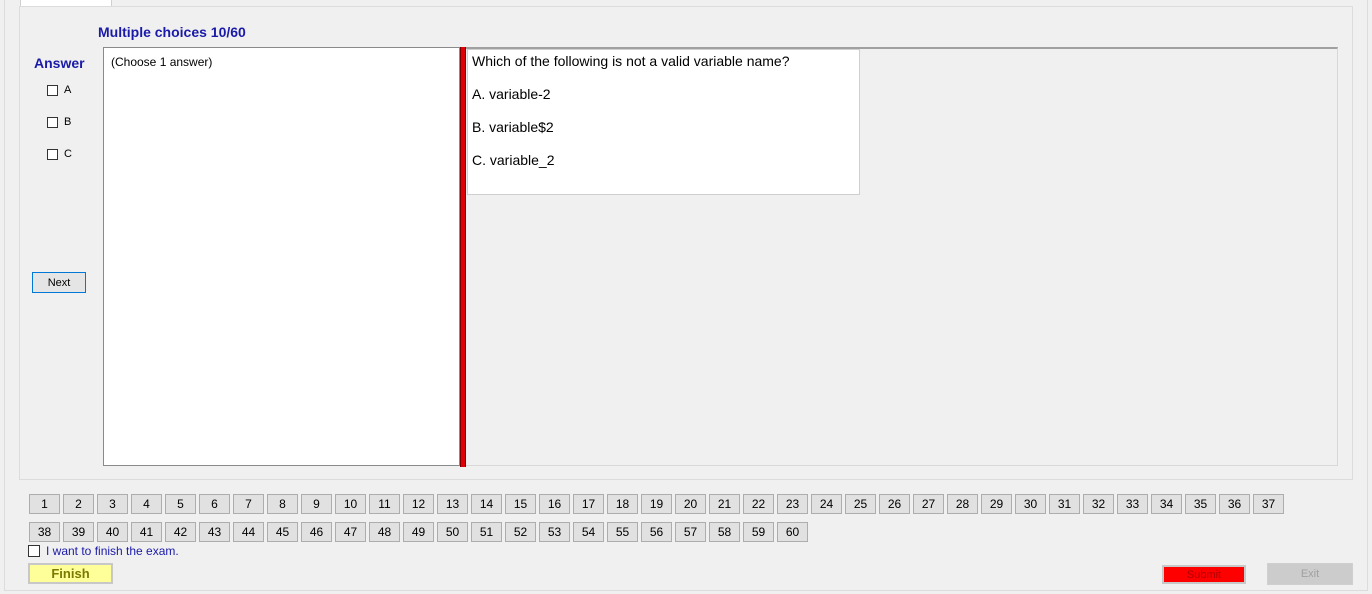 The image size is (1372, 594). What do you see at coordinates (59, 63) in the screenshot?
I see `answer-label: Answer` at bounding box center [59, 63].